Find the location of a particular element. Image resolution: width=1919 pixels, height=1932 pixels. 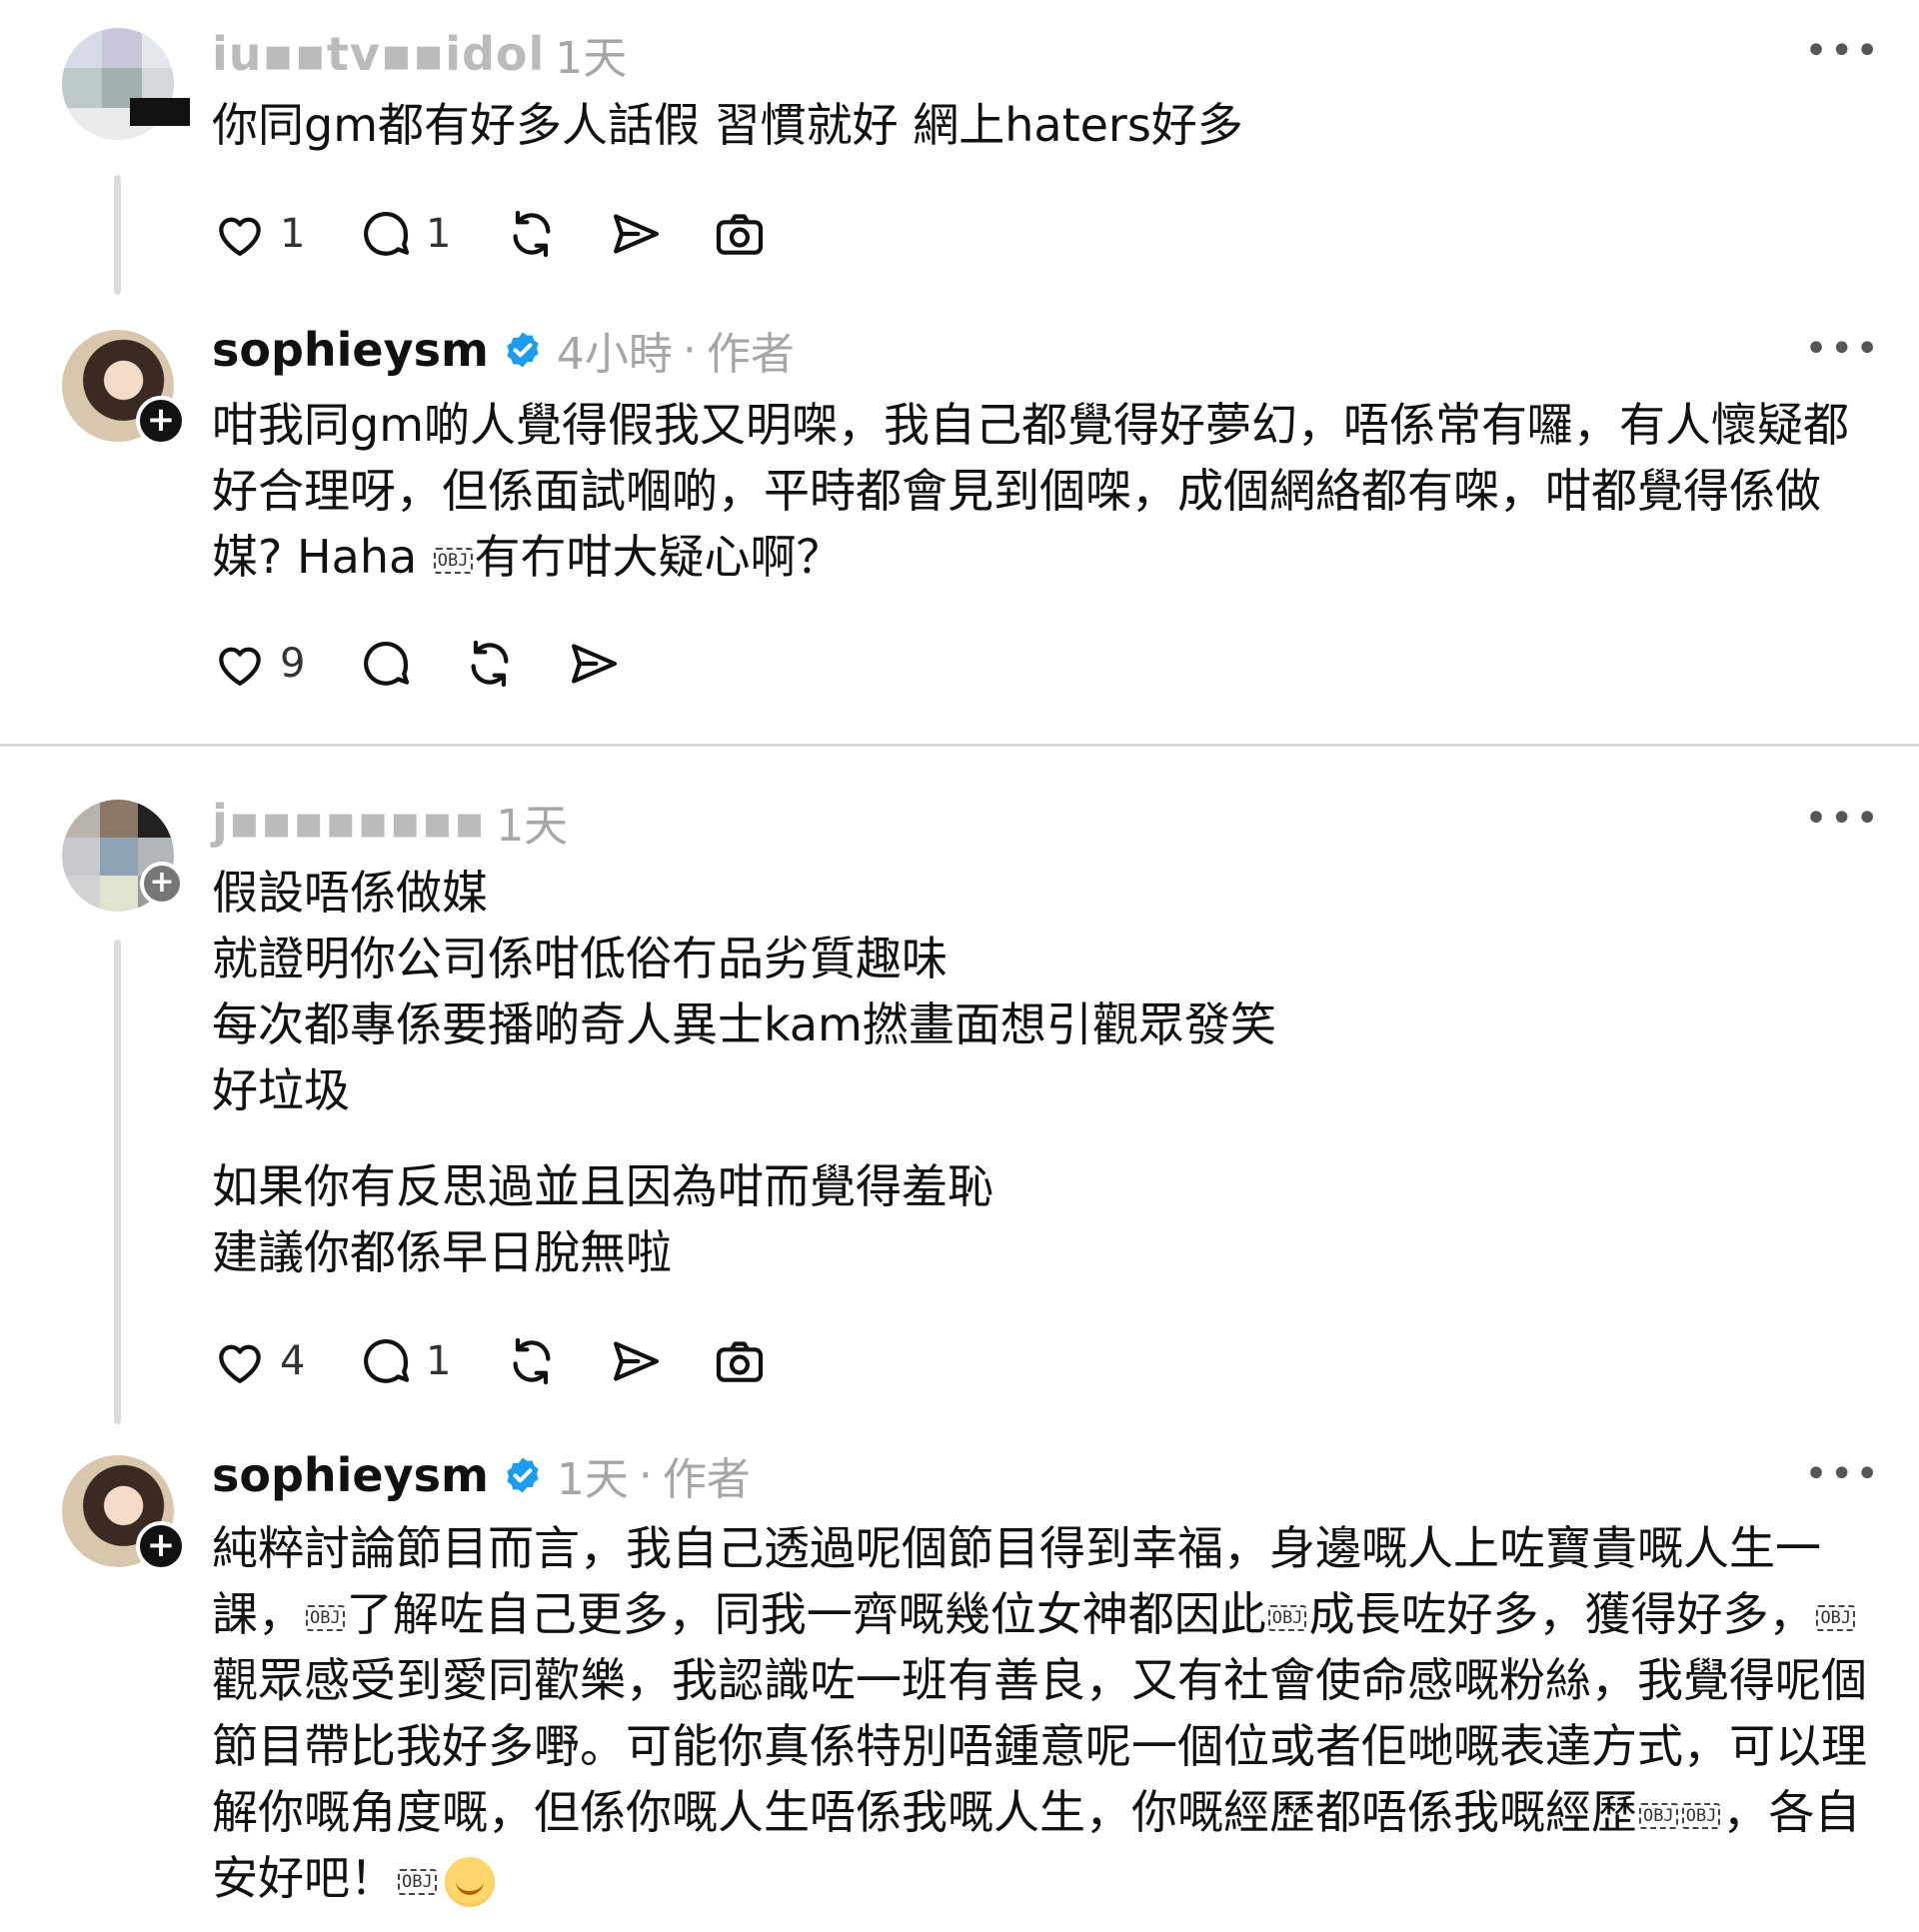

action-bar: 1 1 is located at coordinates (514, 234).